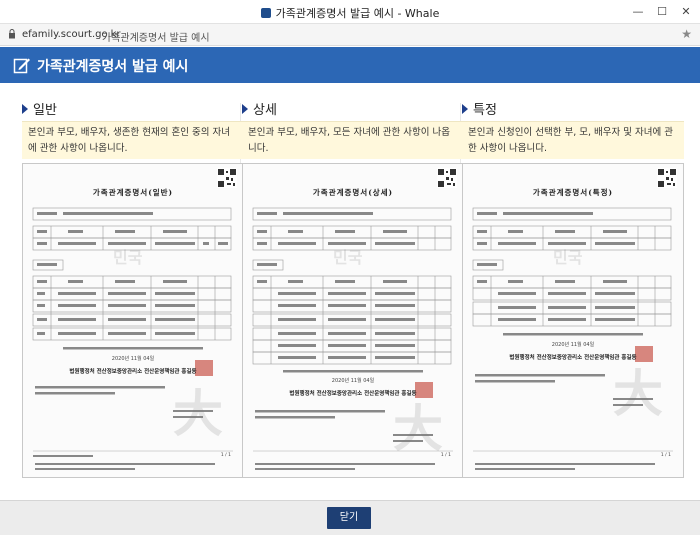 The width and height of the screenshot is (700, 535). I want to click on close-button: 닫기, so click(349, 518).